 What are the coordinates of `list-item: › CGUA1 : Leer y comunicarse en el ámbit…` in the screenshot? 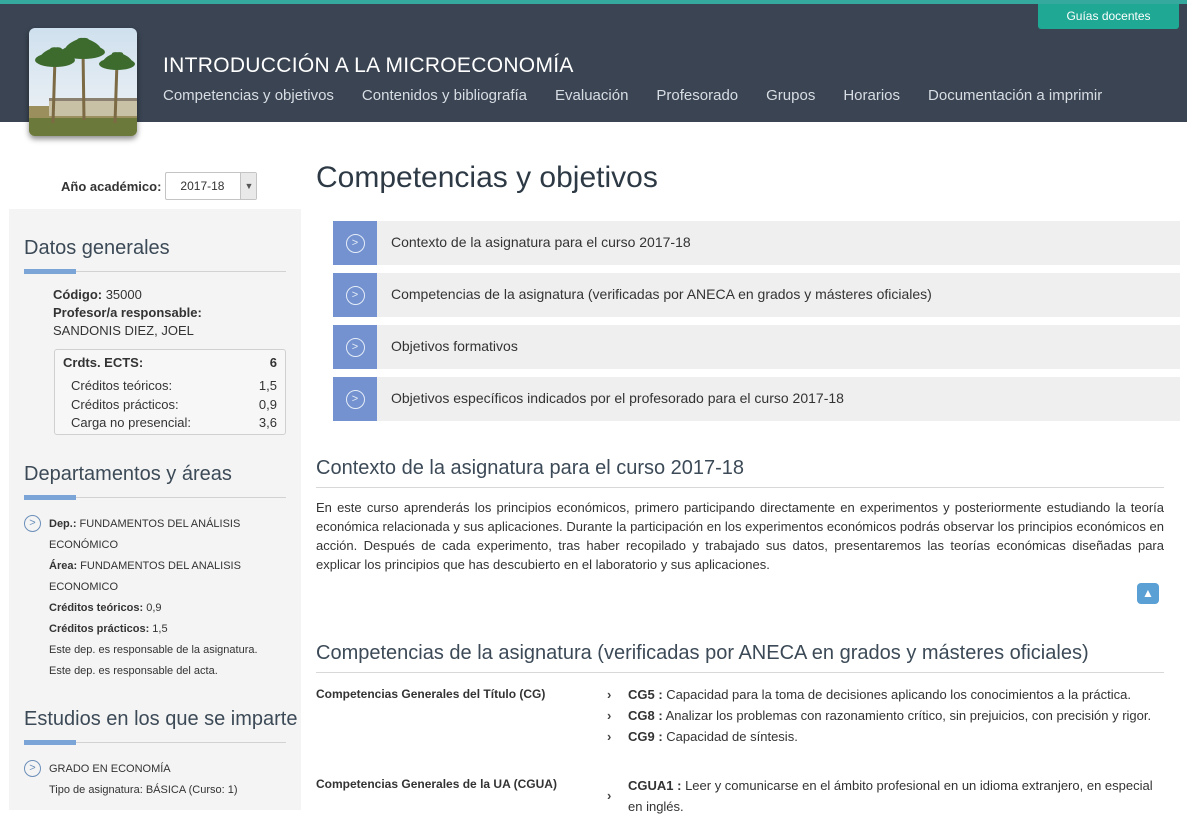 It's located at (885, 796).